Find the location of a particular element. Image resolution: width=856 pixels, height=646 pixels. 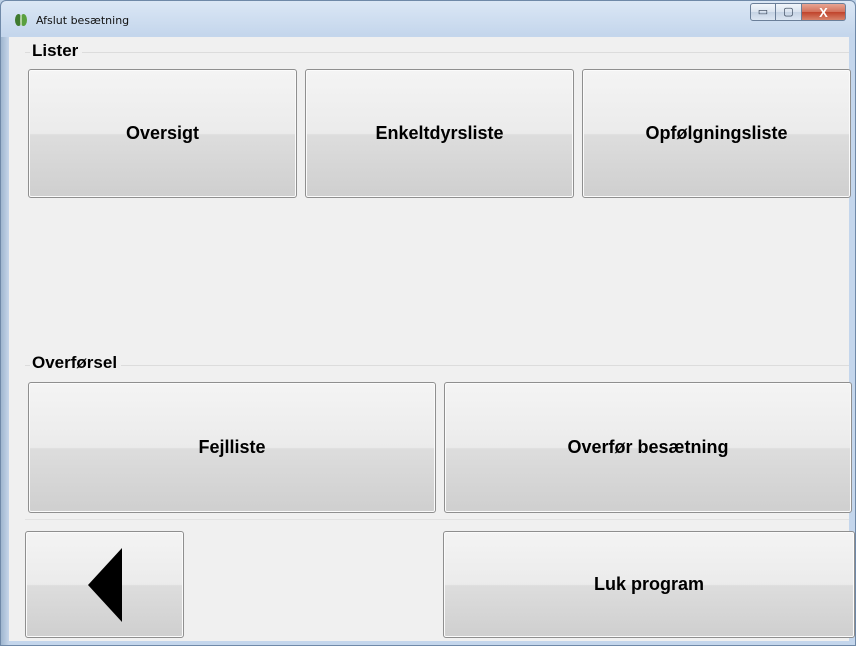

window-controls: ▭ ▢ X is located at coordinates (798, 13).